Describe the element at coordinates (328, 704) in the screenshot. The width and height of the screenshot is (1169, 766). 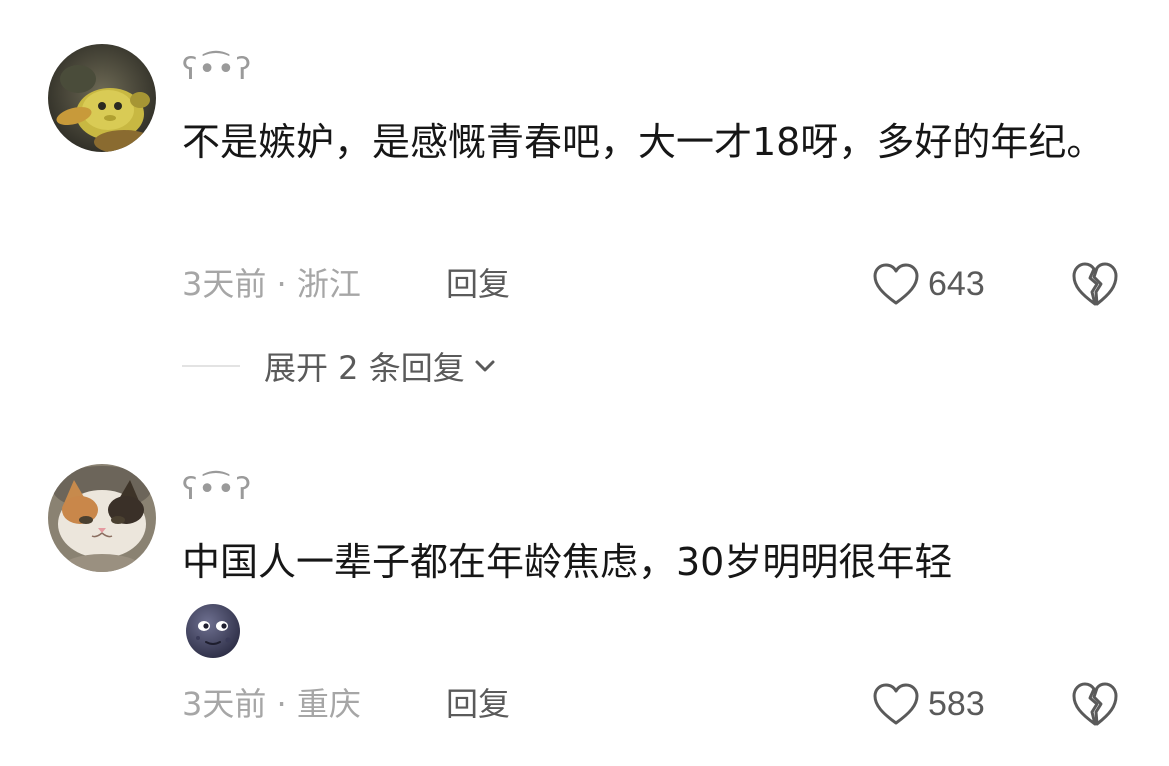
I see `comment-location: 重庆` at that location.